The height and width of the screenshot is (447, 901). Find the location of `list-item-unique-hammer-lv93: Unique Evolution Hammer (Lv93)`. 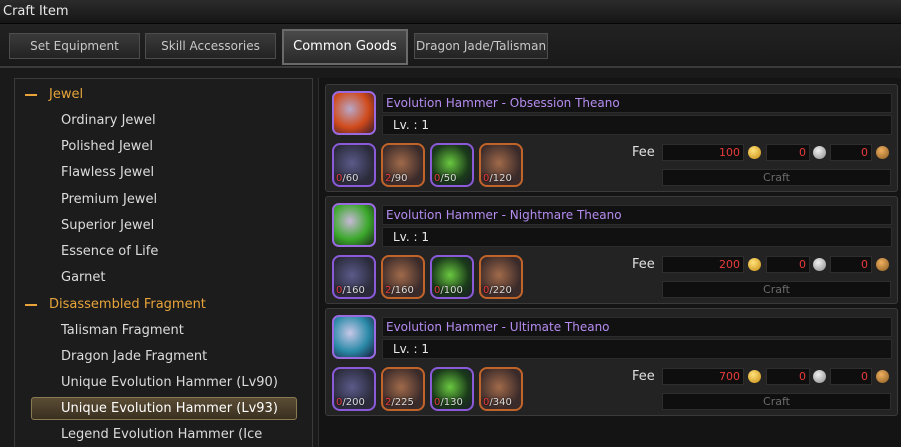

list-item-unique-hammer-lv93: Unique Evolution Hammer (Lv93) is located at coordinates (164, 408).